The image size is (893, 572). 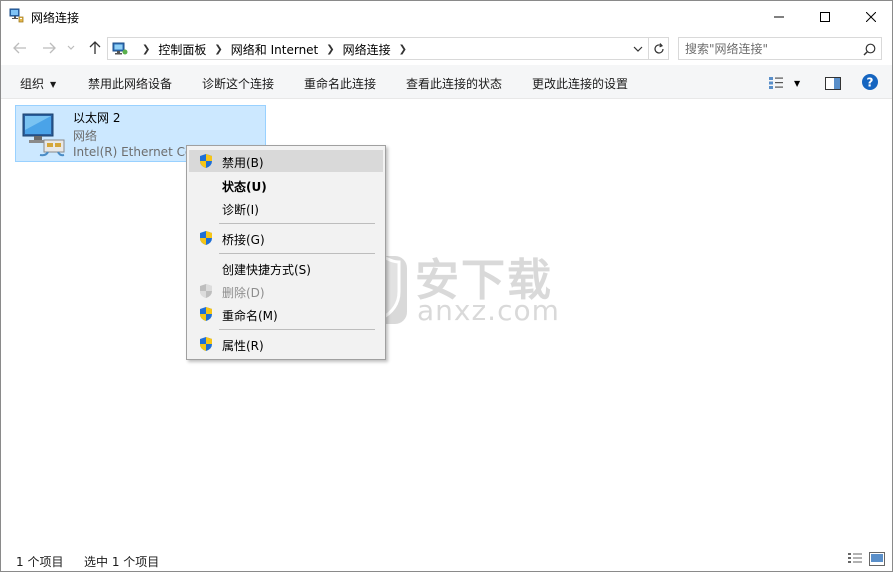 I want to click on back-button, so click(x=20, y=48).